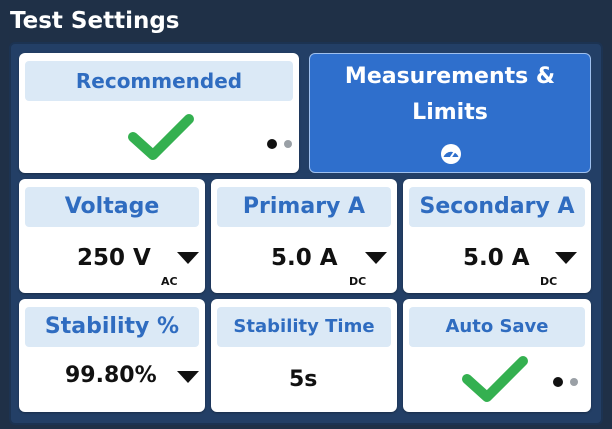 The width and height of the screenshot is (612, 429). Describe the element at coordinates (304, 327) in the screenshot. I see `stability-time-label: Stability Time` at that location.